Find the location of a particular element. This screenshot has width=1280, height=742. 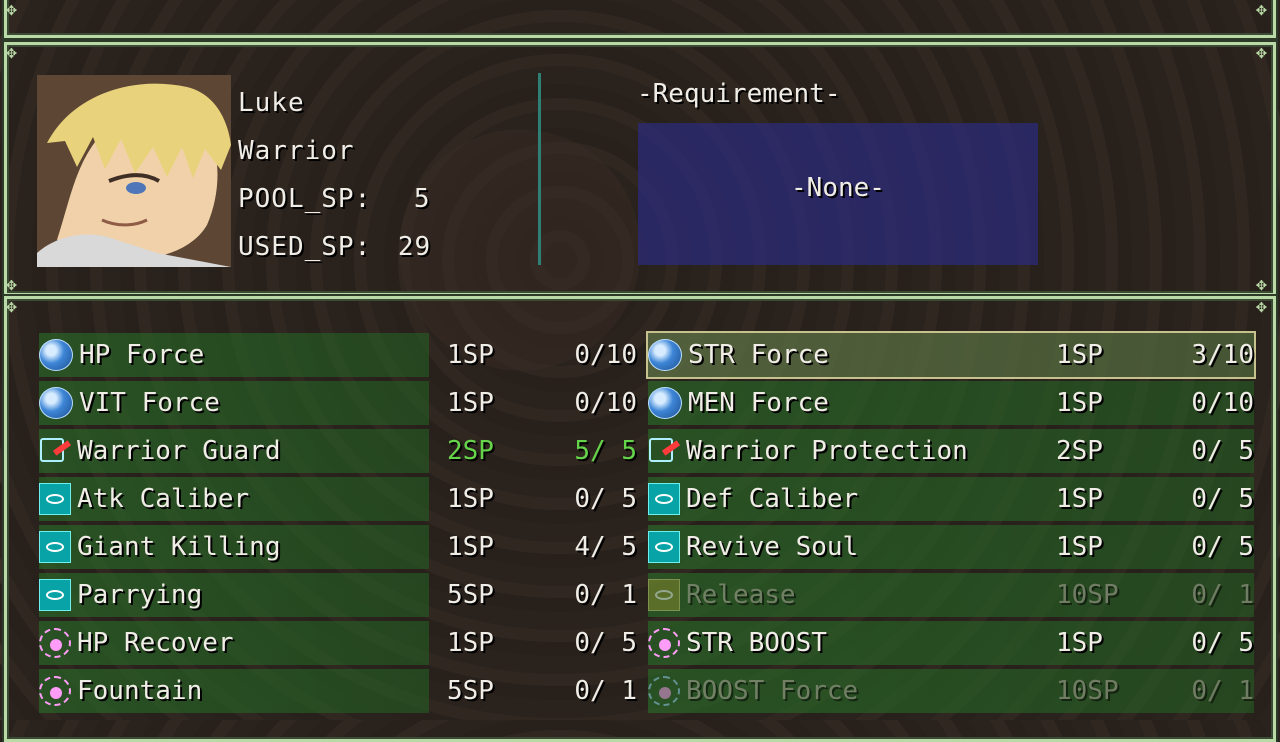

skill-row-def-caliber: Def Caliber 1SP 0/ 5 is located at coordinates (951, 499).